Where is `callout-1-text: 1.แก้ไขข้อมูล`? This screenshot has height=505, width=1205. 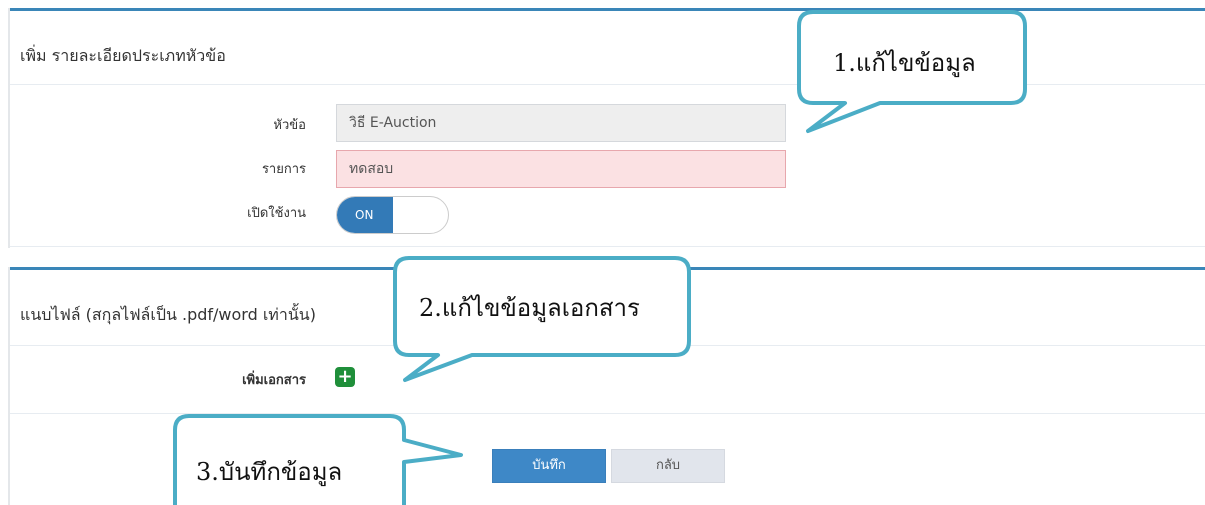 callout-1-text: 1.แก้ไขข้อมูล is located at coordinates (904, 63).